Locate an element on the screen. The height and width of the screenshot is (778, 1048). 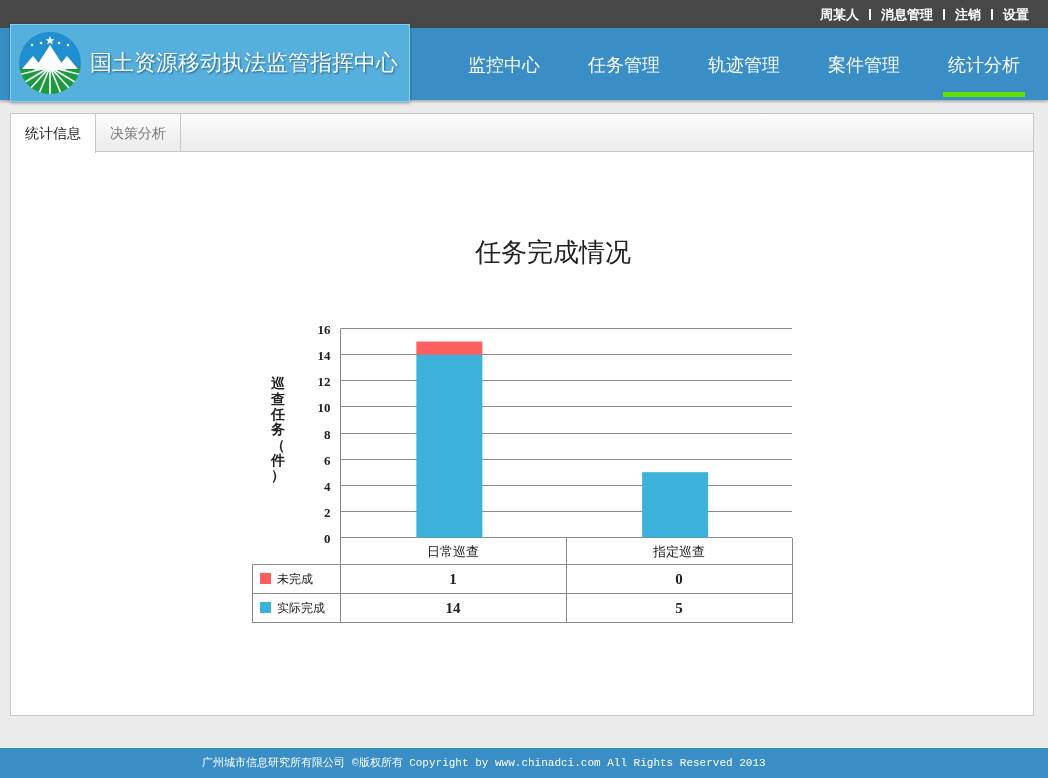
tick-label: 14 is located at coordinates (323, 356).